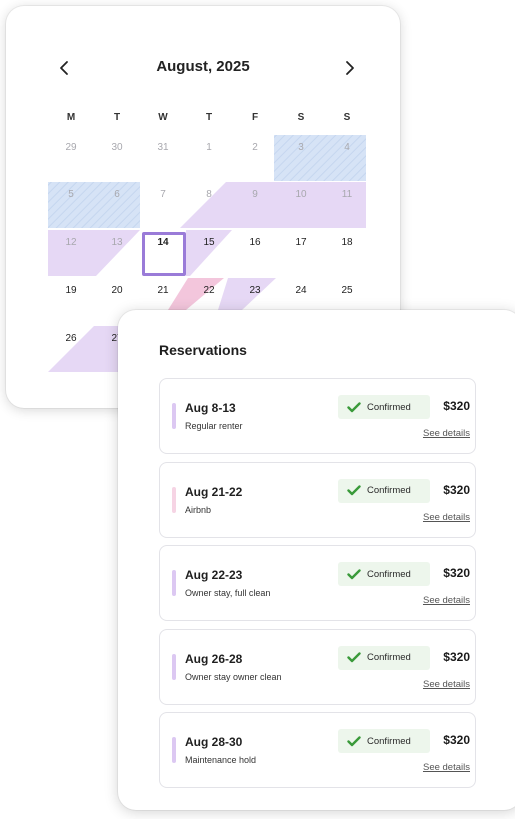 Image resolution: width=515 pixels, height=819 pixels. What do you see at coordinates (163, 291) in the screenshot?
I see `calendar-day: 21` at bounding box center [163, 291].